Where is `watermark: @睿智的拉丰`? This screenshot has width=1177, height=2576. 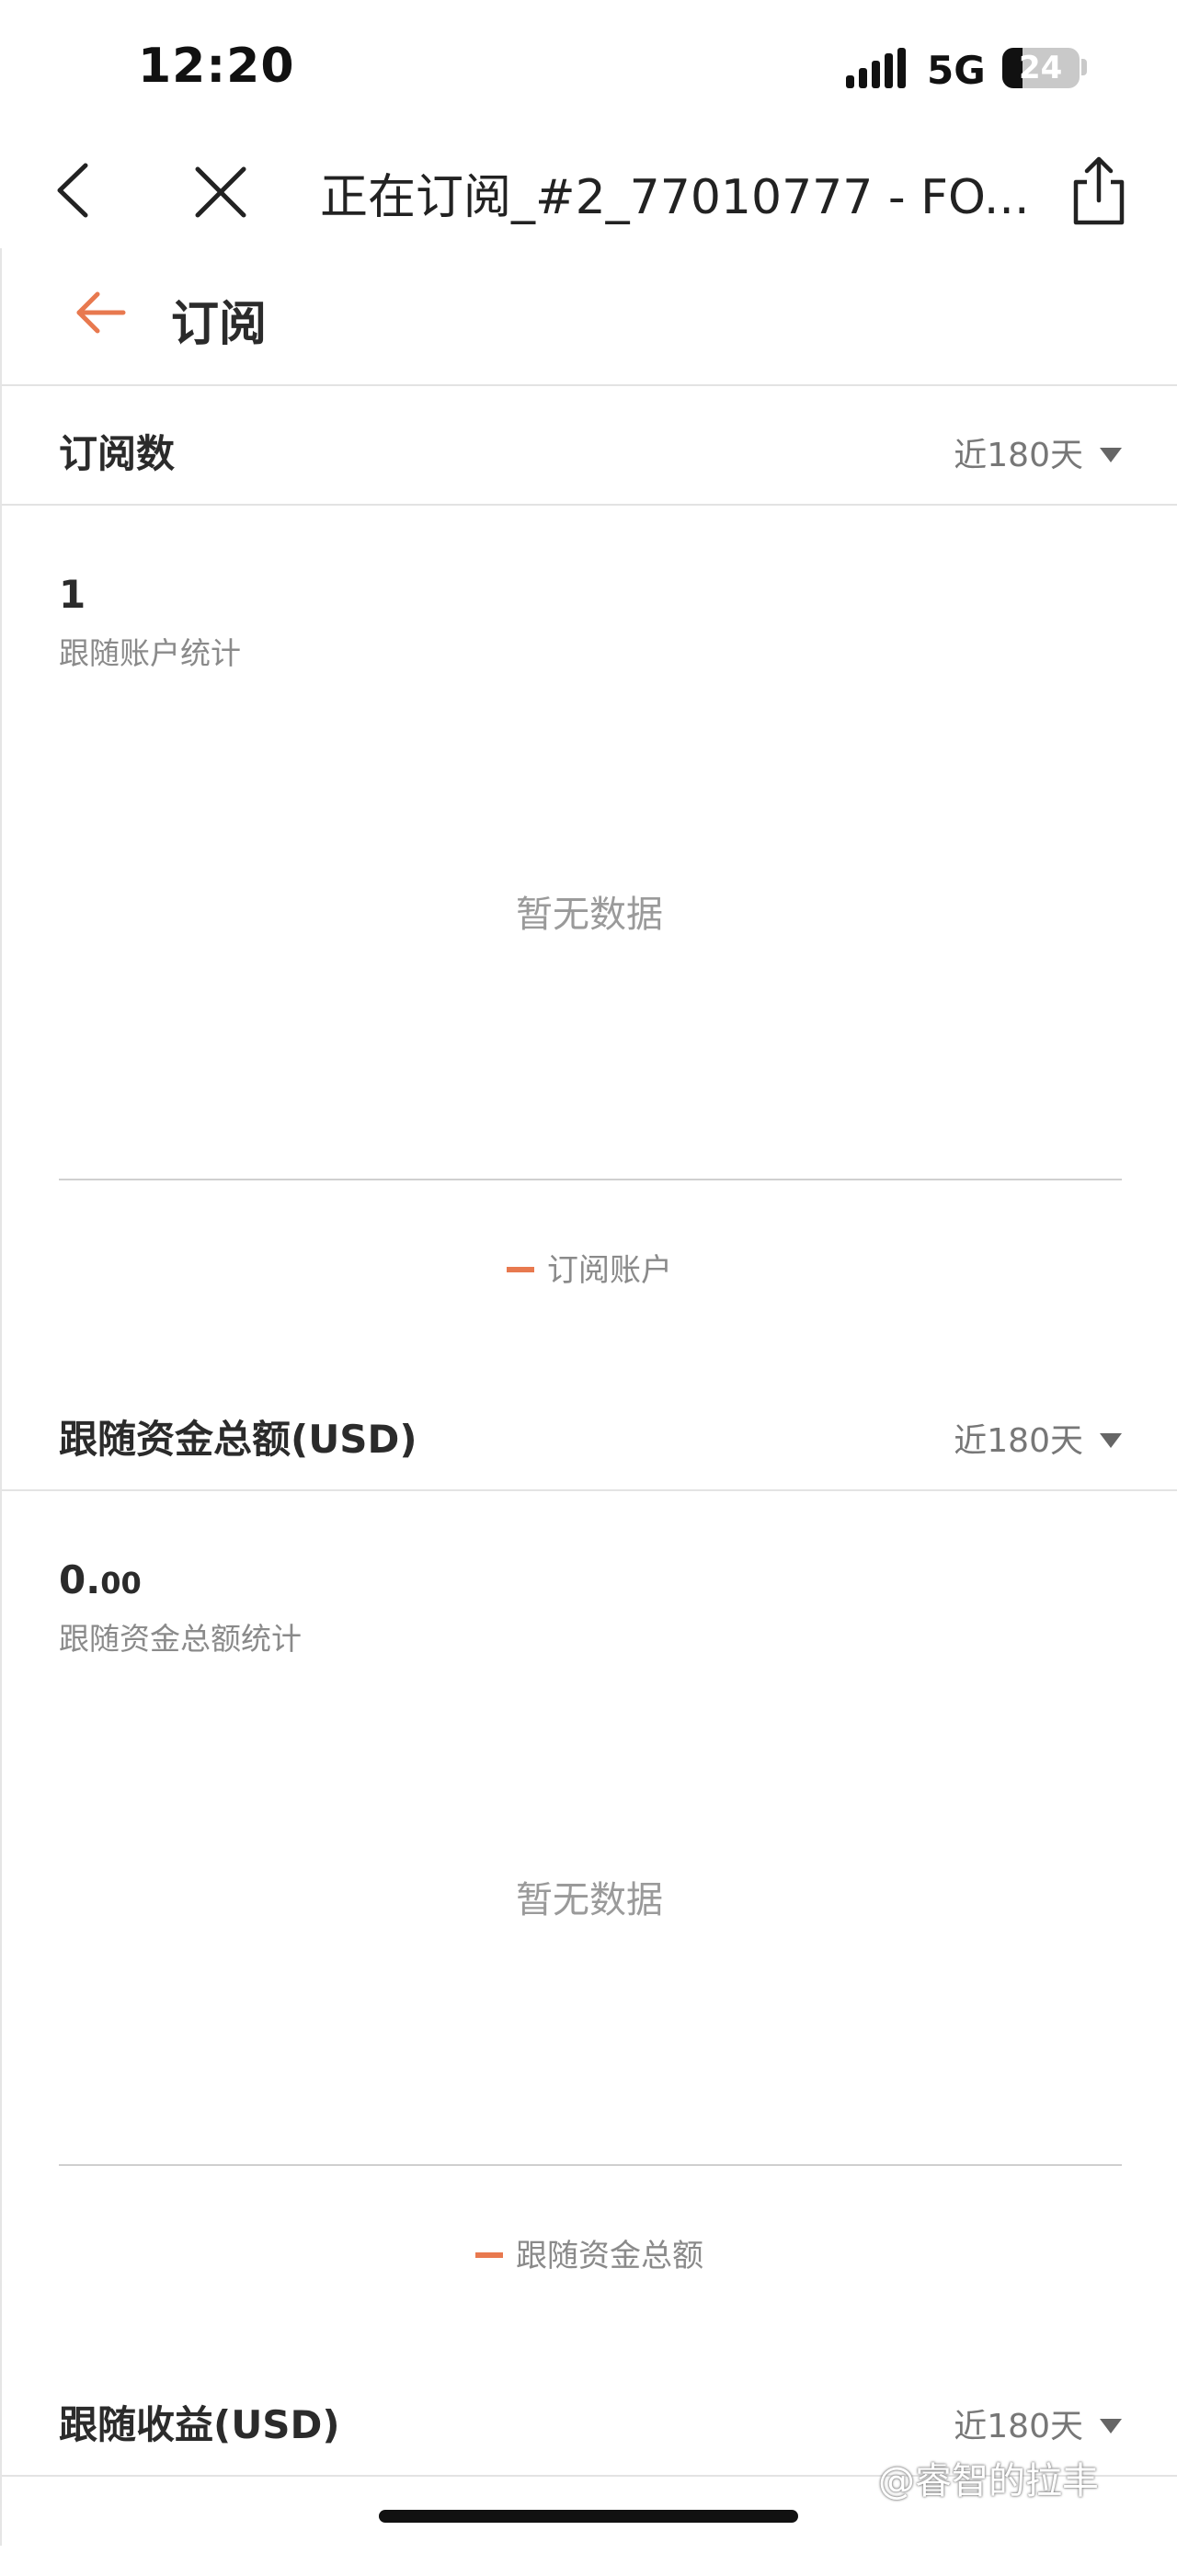 watermark: @睿智的拉丰 is located at coordinates (989, 2481).